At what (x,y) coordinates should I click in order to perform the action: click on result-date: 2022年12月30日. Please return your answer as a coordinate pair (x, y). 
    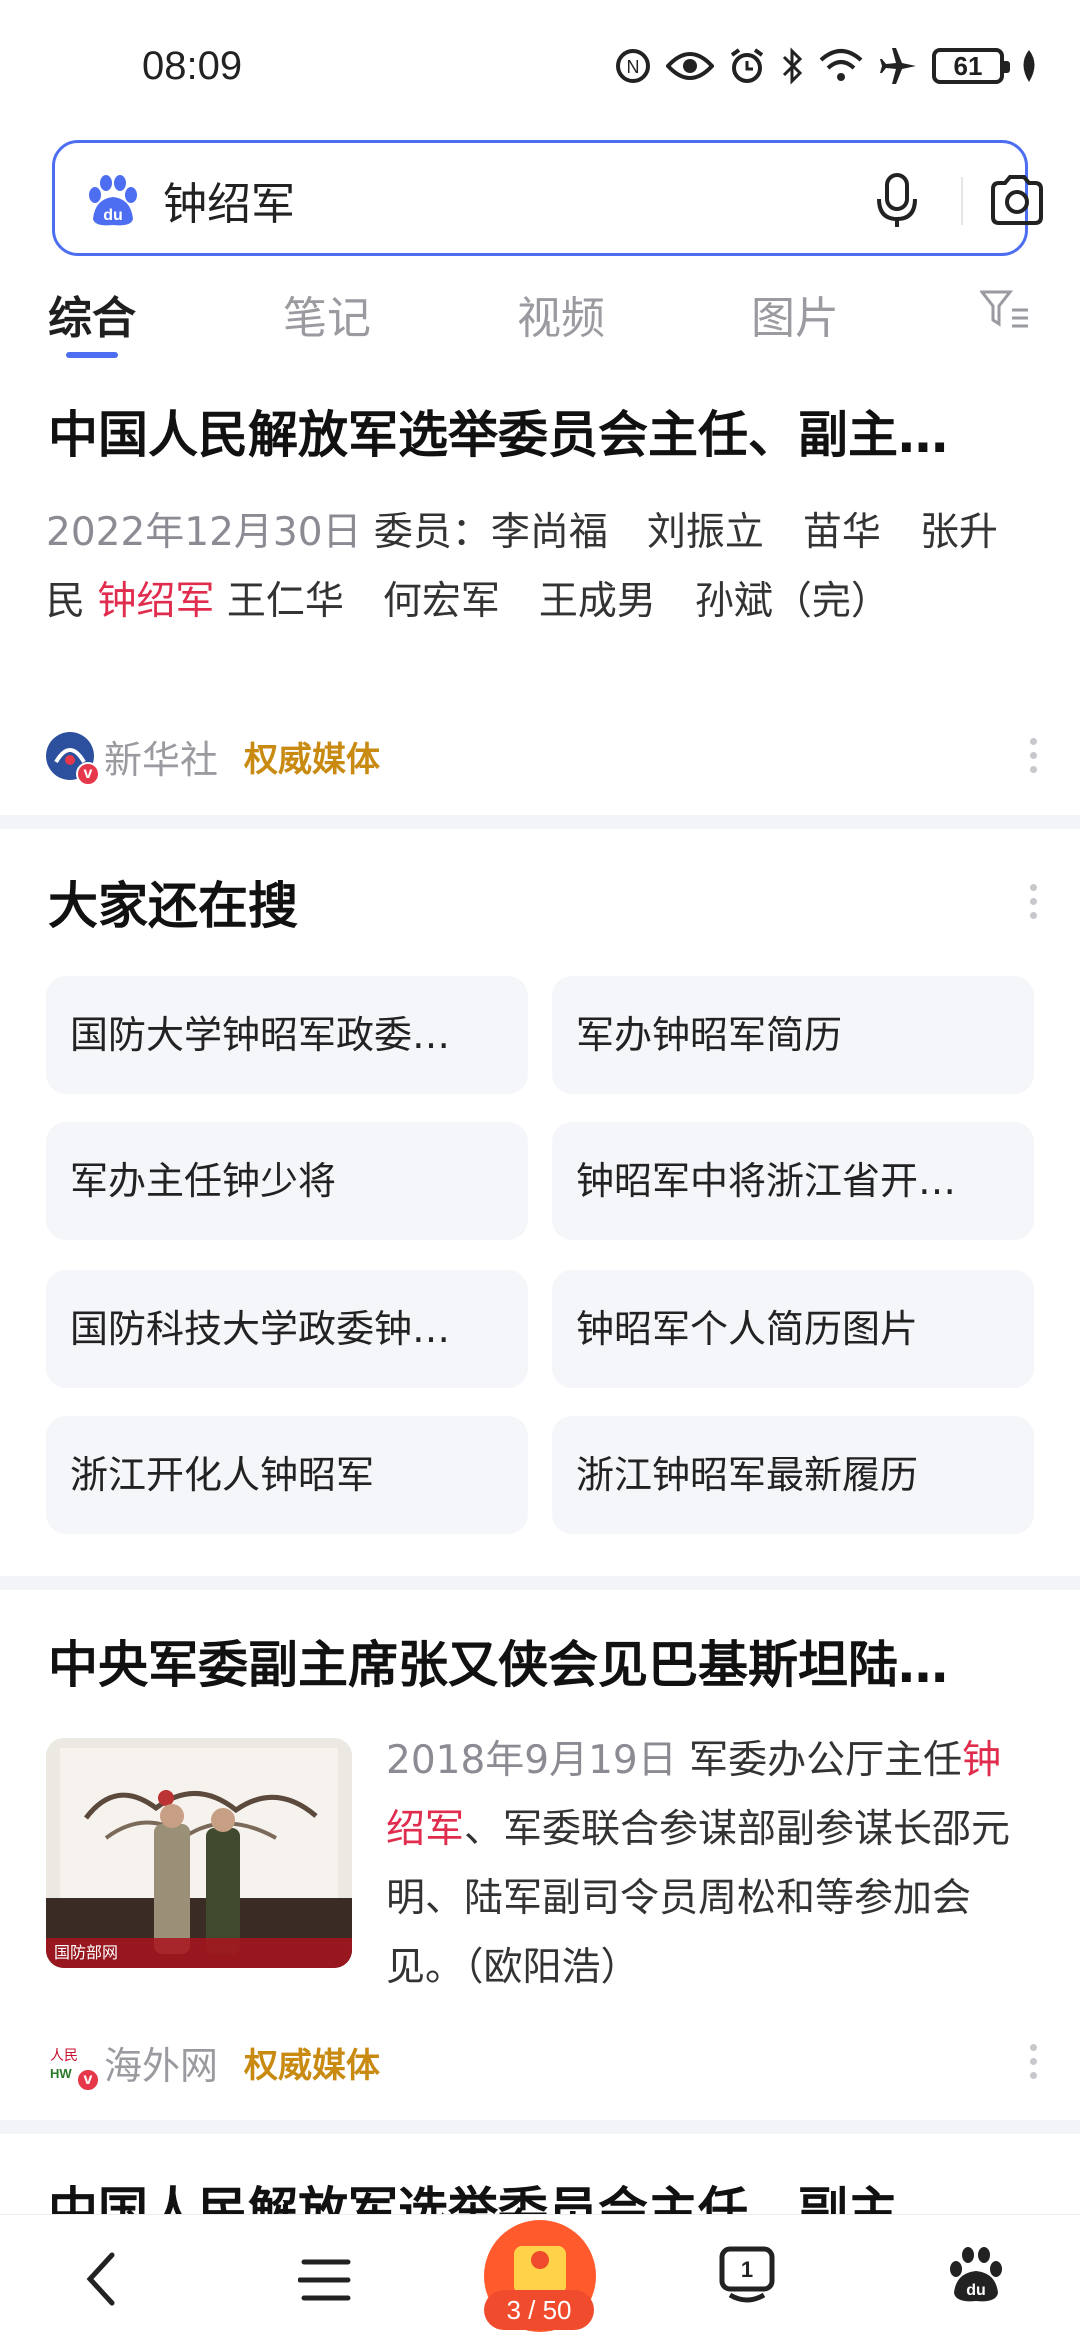
    Looking at the image, I should click on (204, 532).